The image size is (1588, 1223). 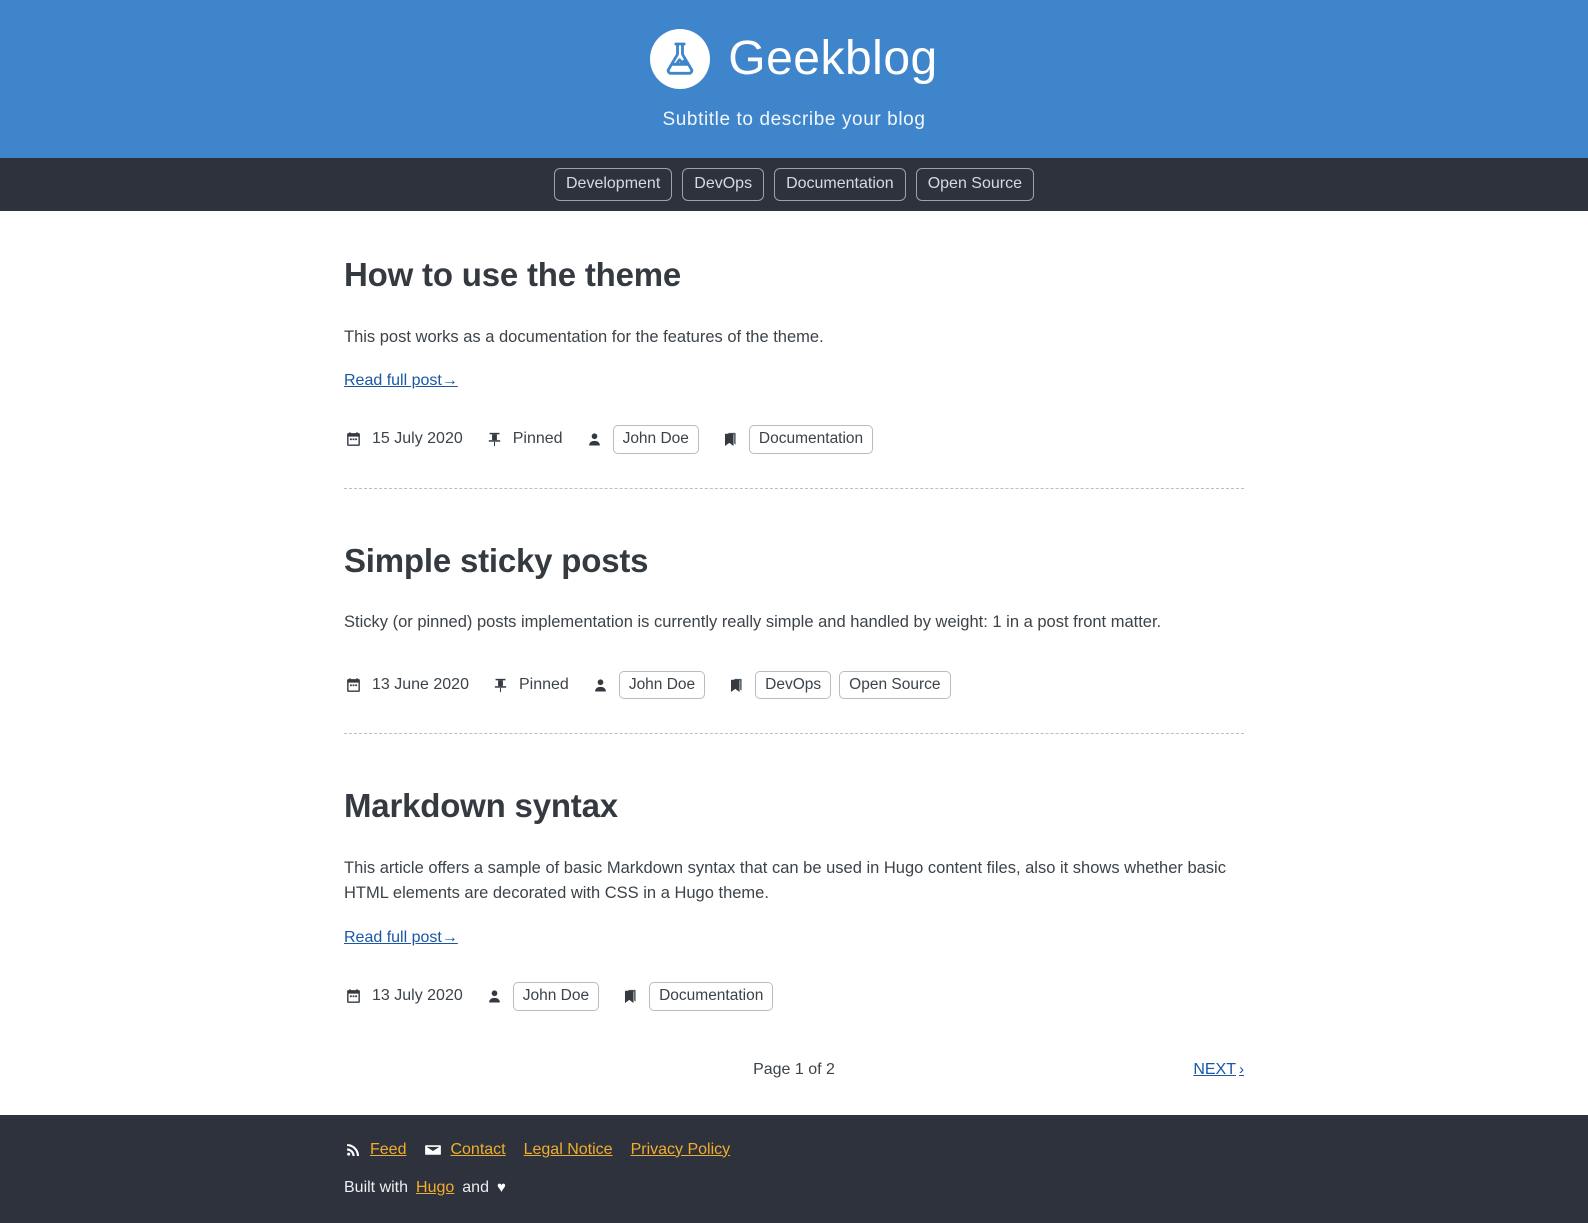 I want to click on footer-built-row: Built with Hugo and ♥, so click(x=794, y=1188).